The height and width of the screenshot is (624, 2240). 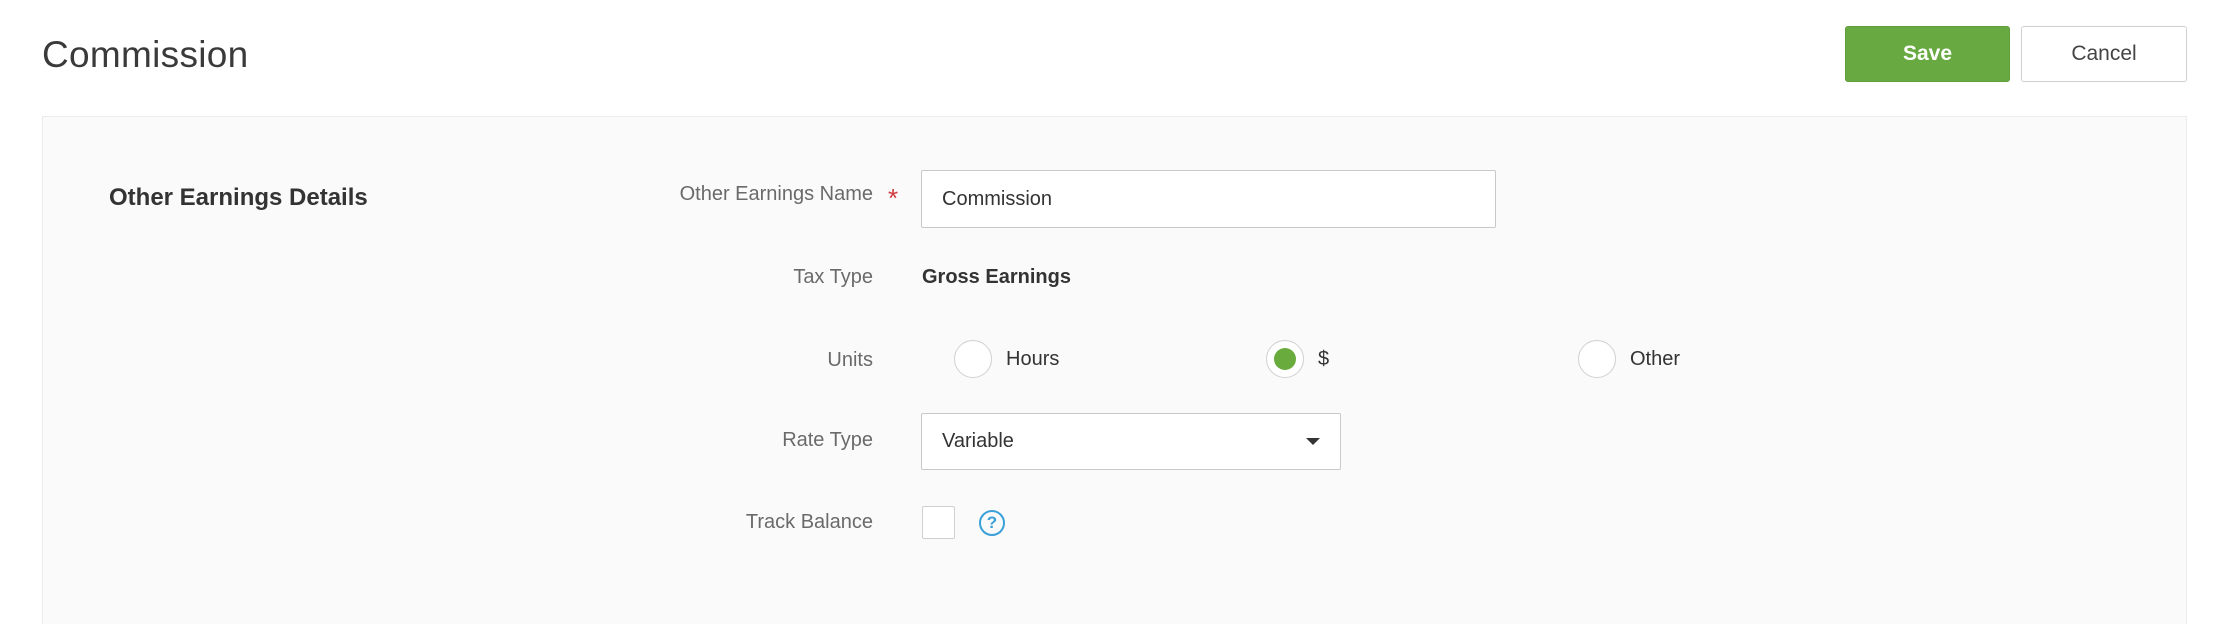 I want to click on question-circle-icon: ?, so click(x=992, y=523).